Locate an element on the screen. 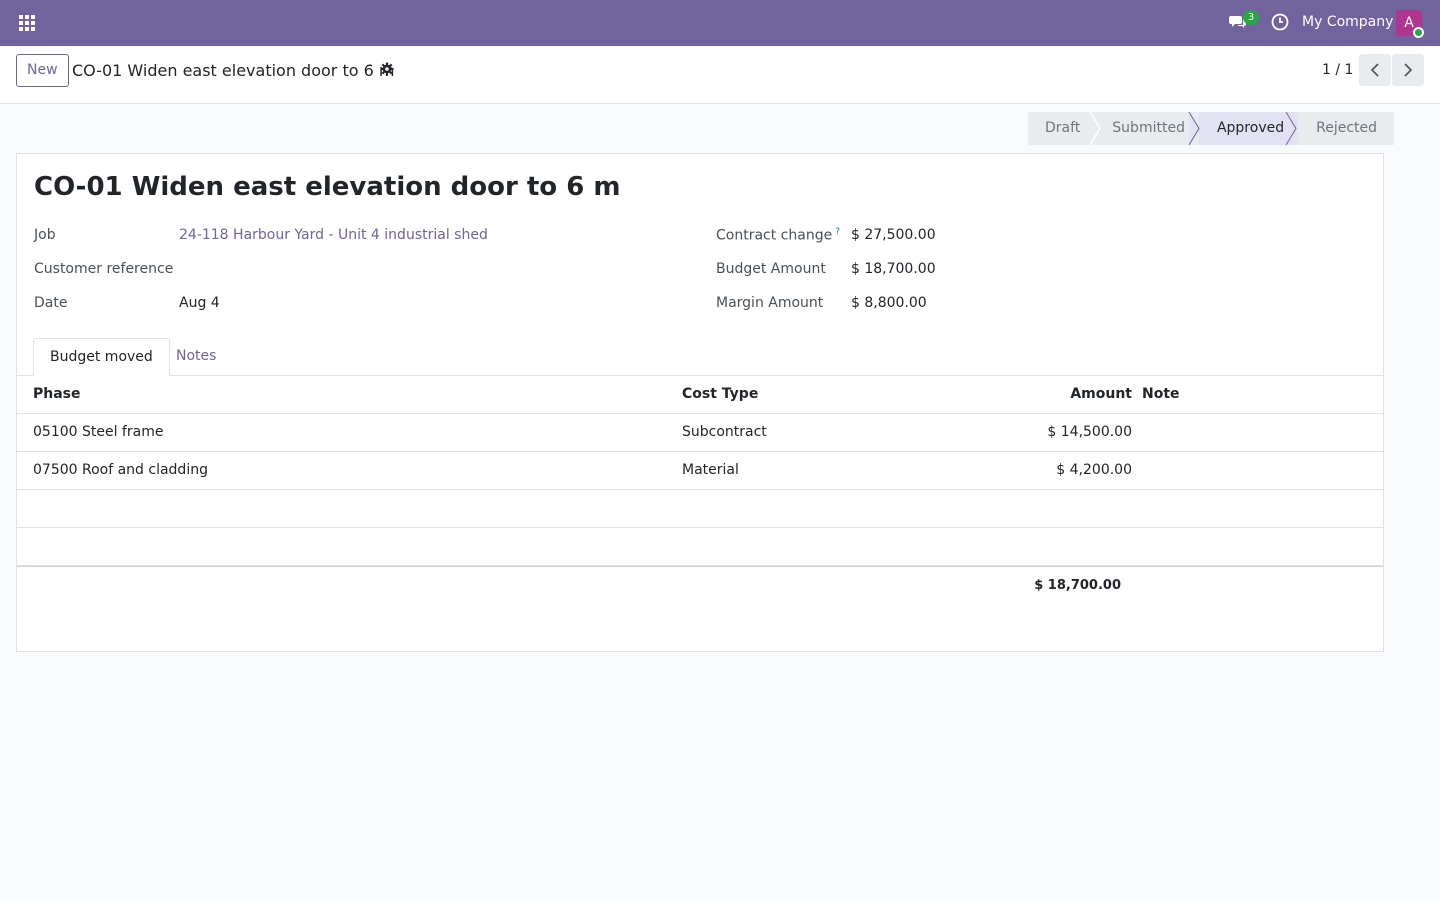 The image size is (1440, 900). online-status-dot is located at coordinates (1418, 32).